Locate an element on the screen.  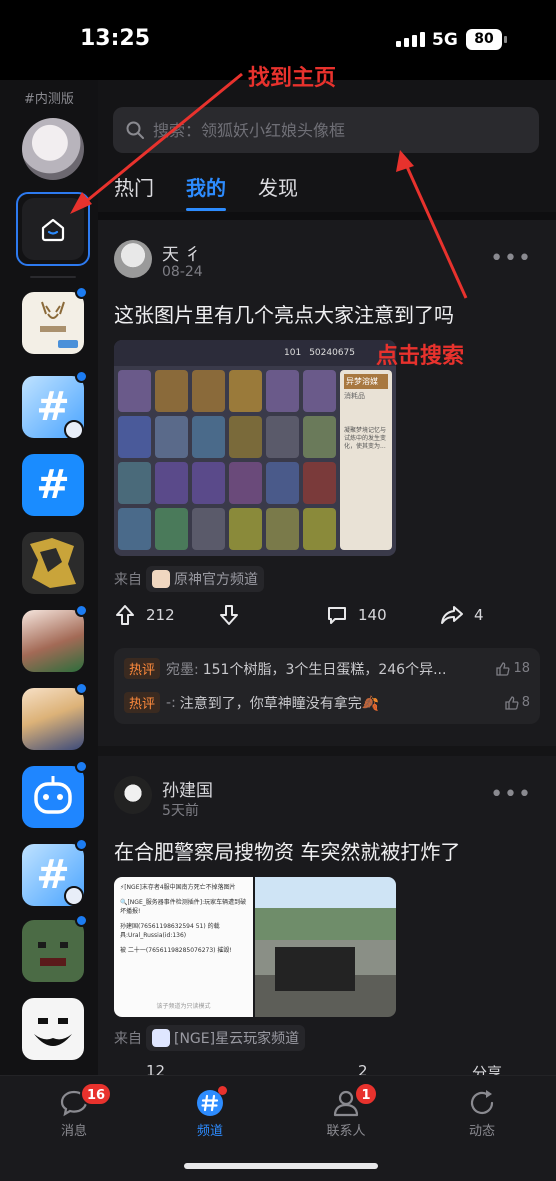
annotation-click-search: 点击搜索 is located at coordinates (420, 356).